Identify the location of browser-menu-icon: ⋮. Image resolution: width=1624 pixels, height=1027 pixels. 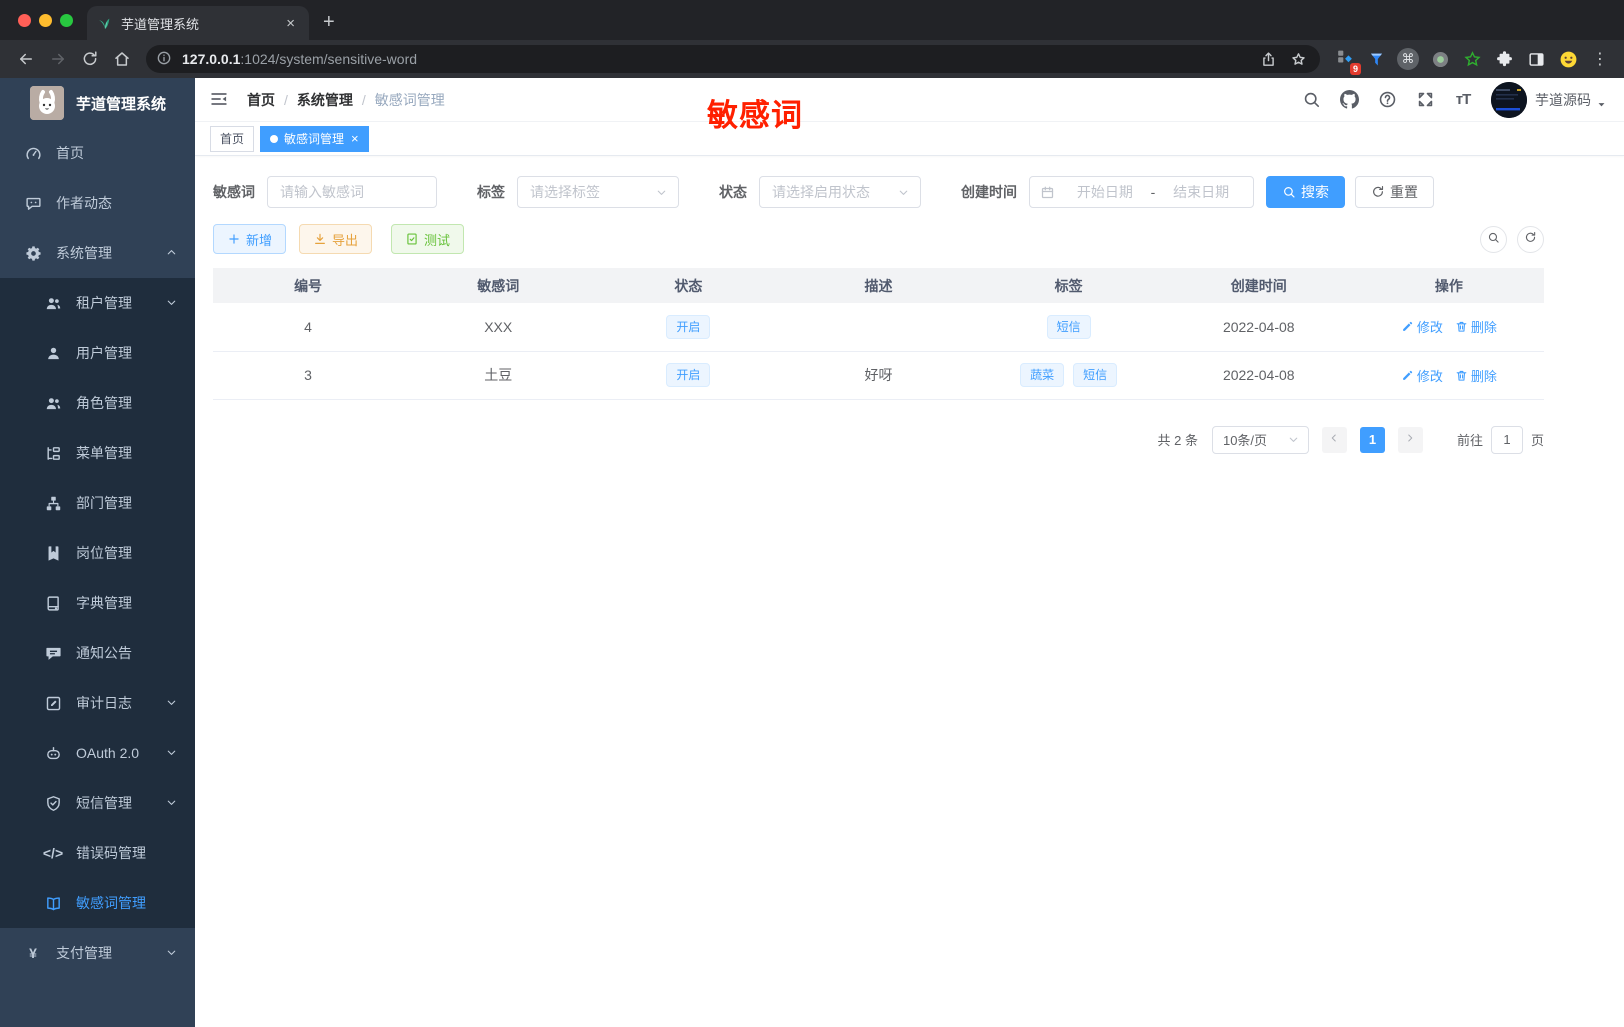
(1599, 59).